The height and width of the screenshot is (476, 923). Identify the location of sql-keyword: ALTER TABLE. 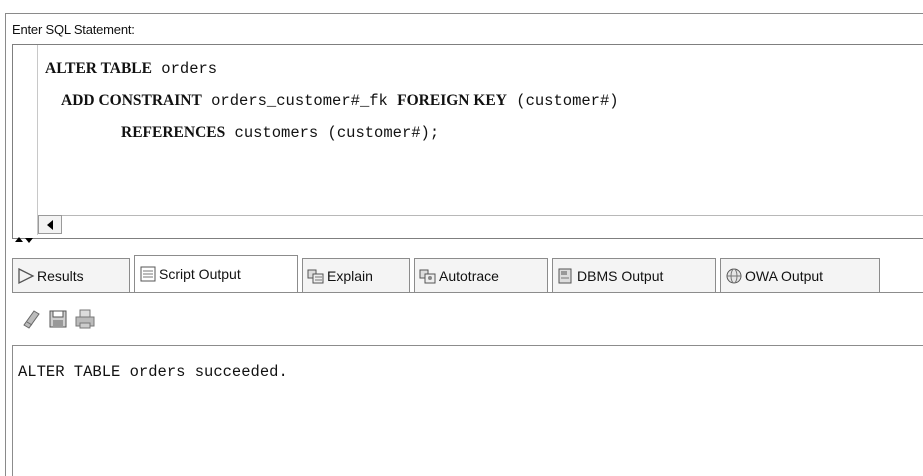
(98, 68).